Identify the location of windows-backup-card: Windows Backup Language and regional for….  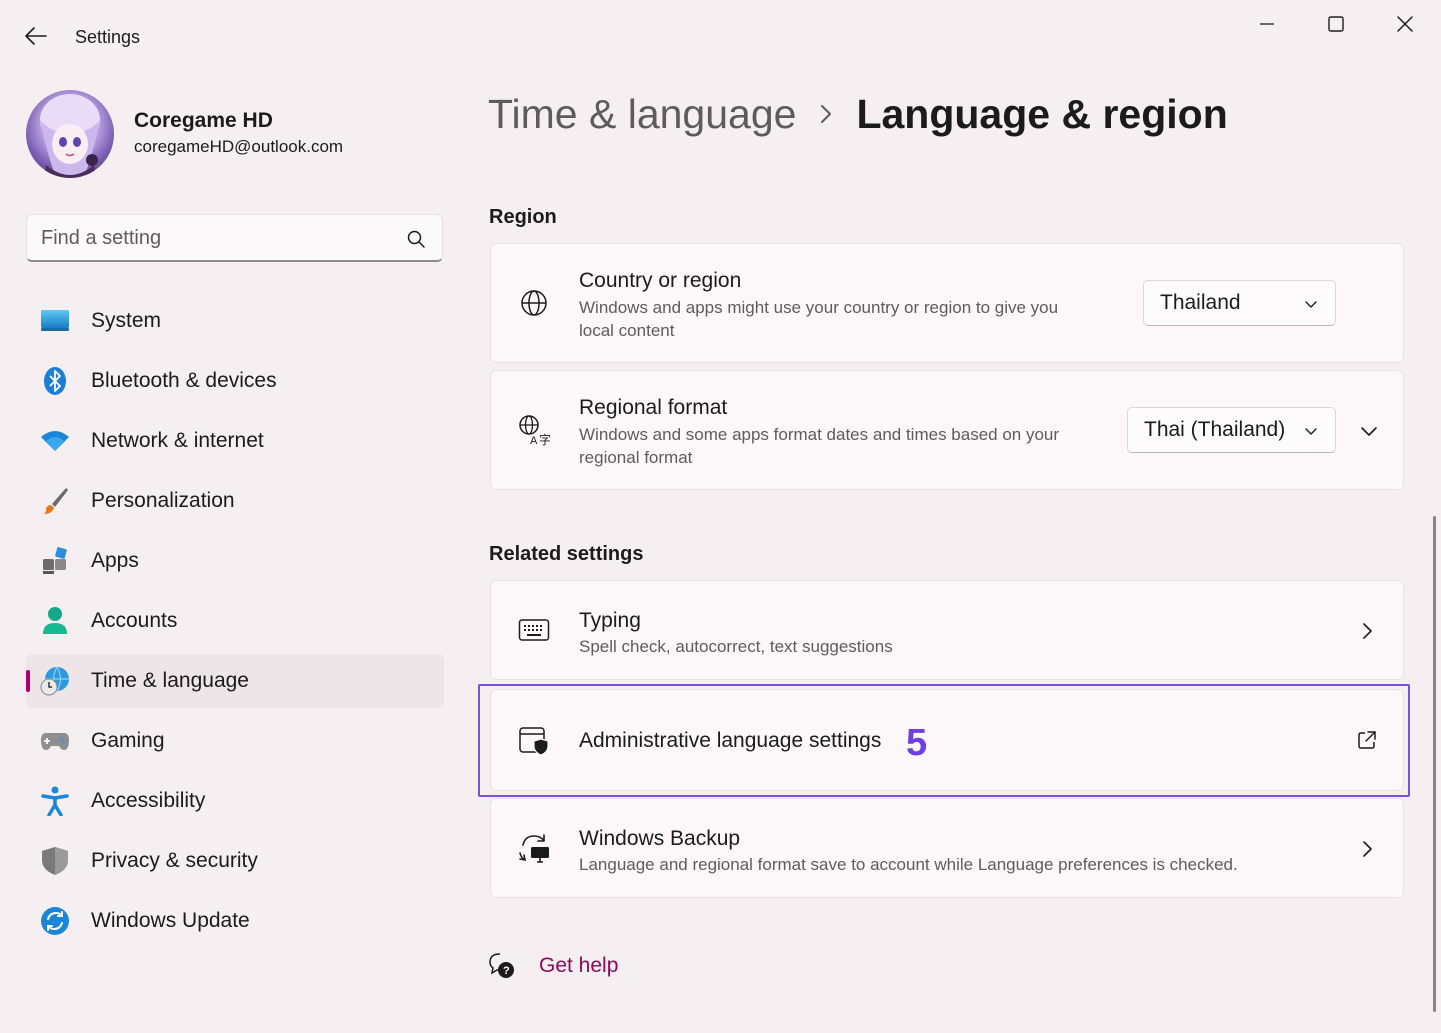
(947, 848).